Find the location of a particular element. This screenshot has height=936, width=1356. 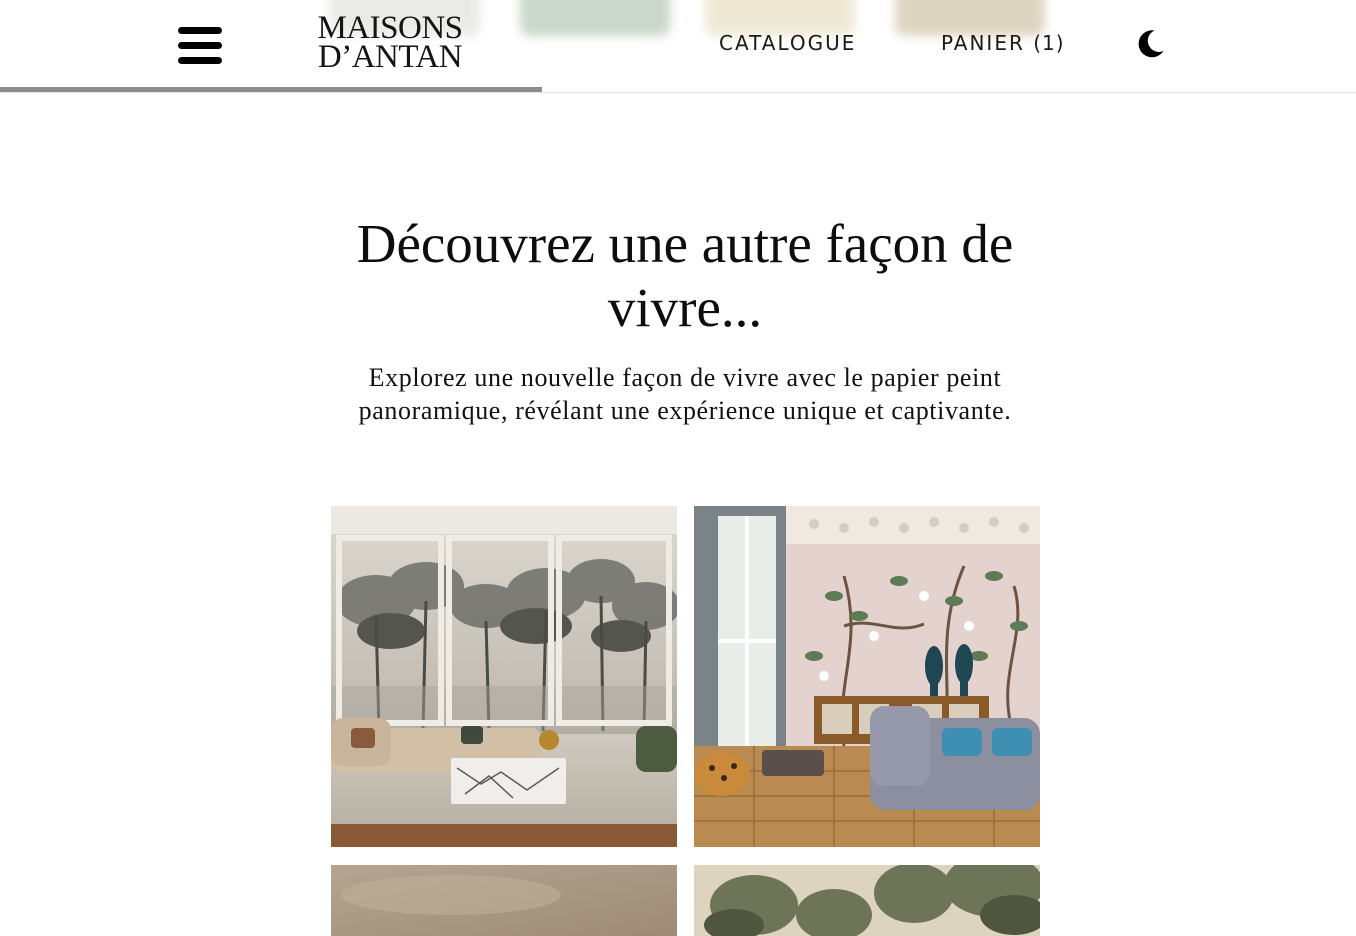

gallery-image-taupe-wall is located at coordinates (504, 900).